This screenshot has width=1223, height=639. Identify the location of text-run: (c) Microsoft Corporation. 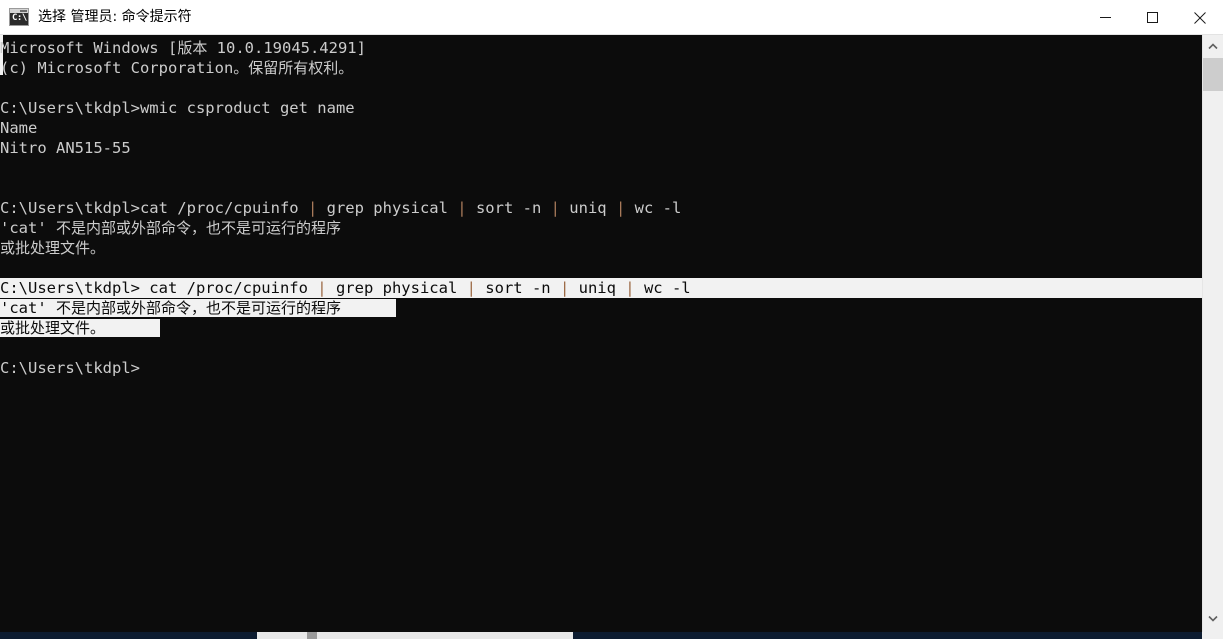
(117, 68).